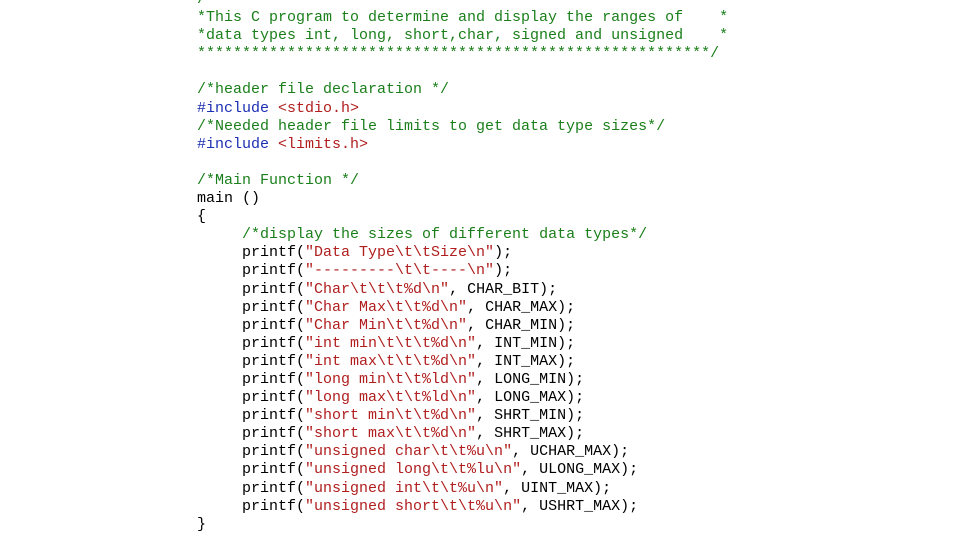  Describe the element at coordinates (391, 361) in the screenshot. I see `code-token-string: "int max\t\t\t%d\n"` at that location.